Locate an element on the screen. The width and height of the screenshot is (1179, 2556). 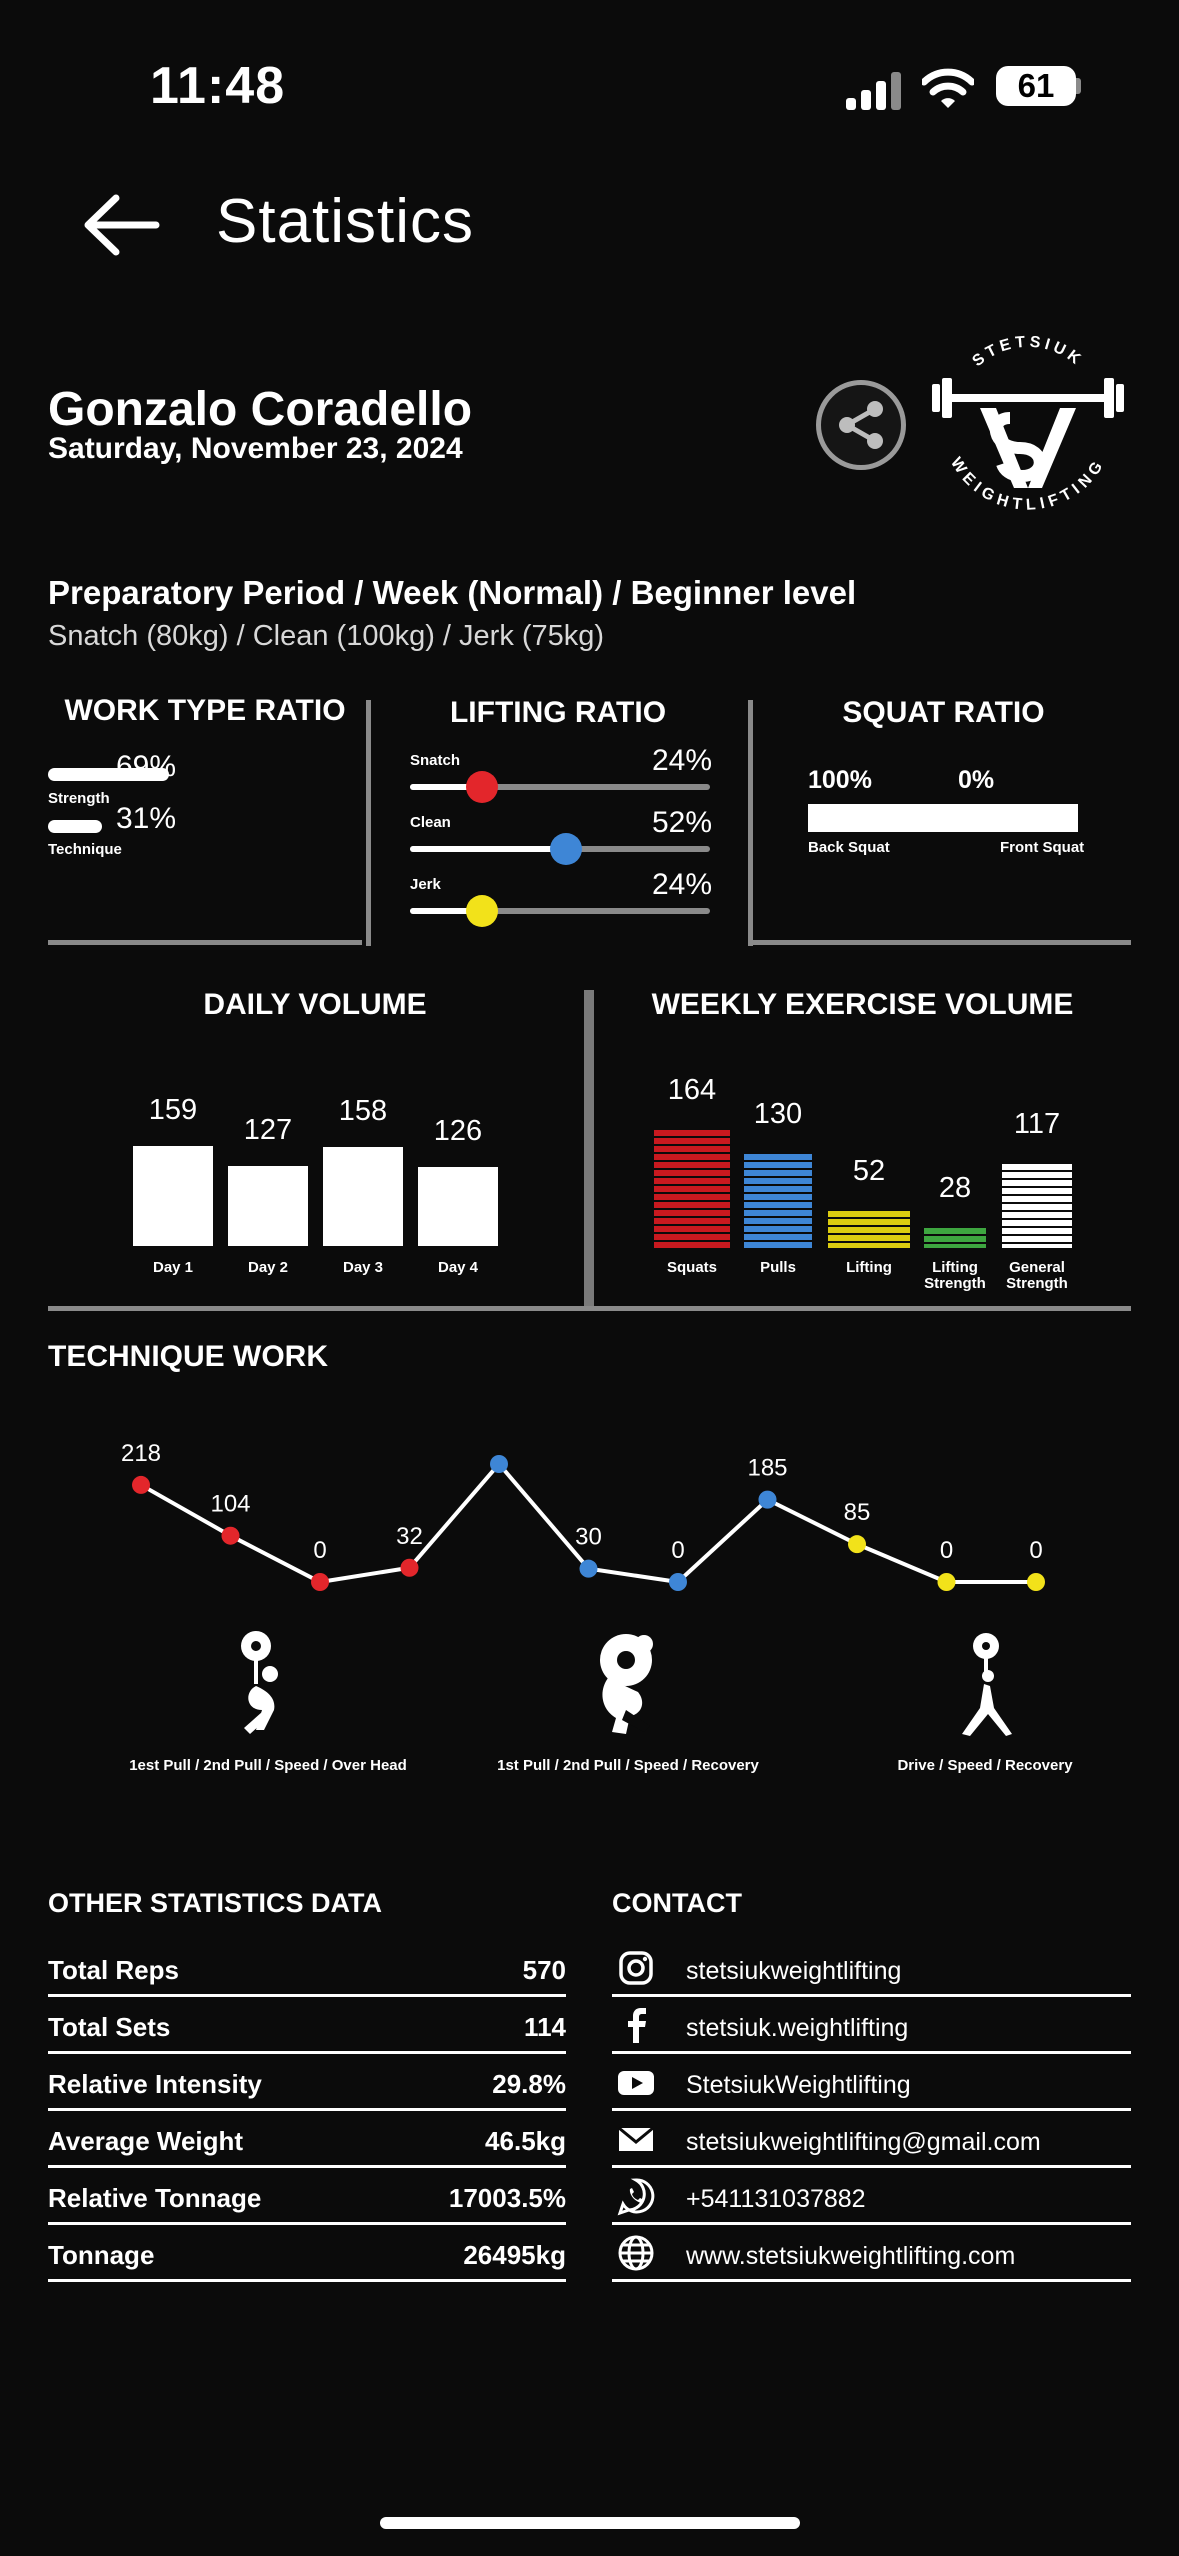
weekly-volume-value: 164 is located at coordinates (692, 1090).